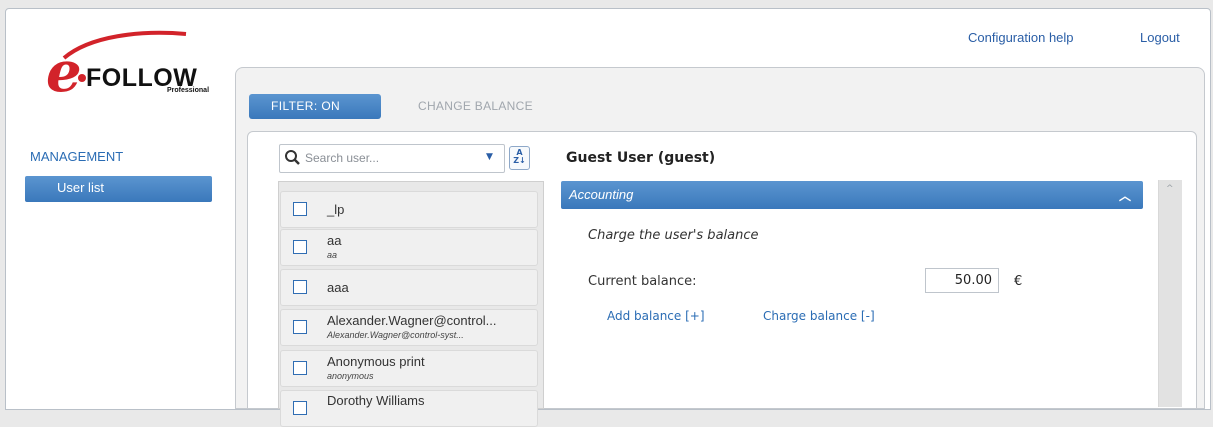  Describe the element at coordinates (1018, 281) in the screenshot. I see `currency-symbol: €` at that location.